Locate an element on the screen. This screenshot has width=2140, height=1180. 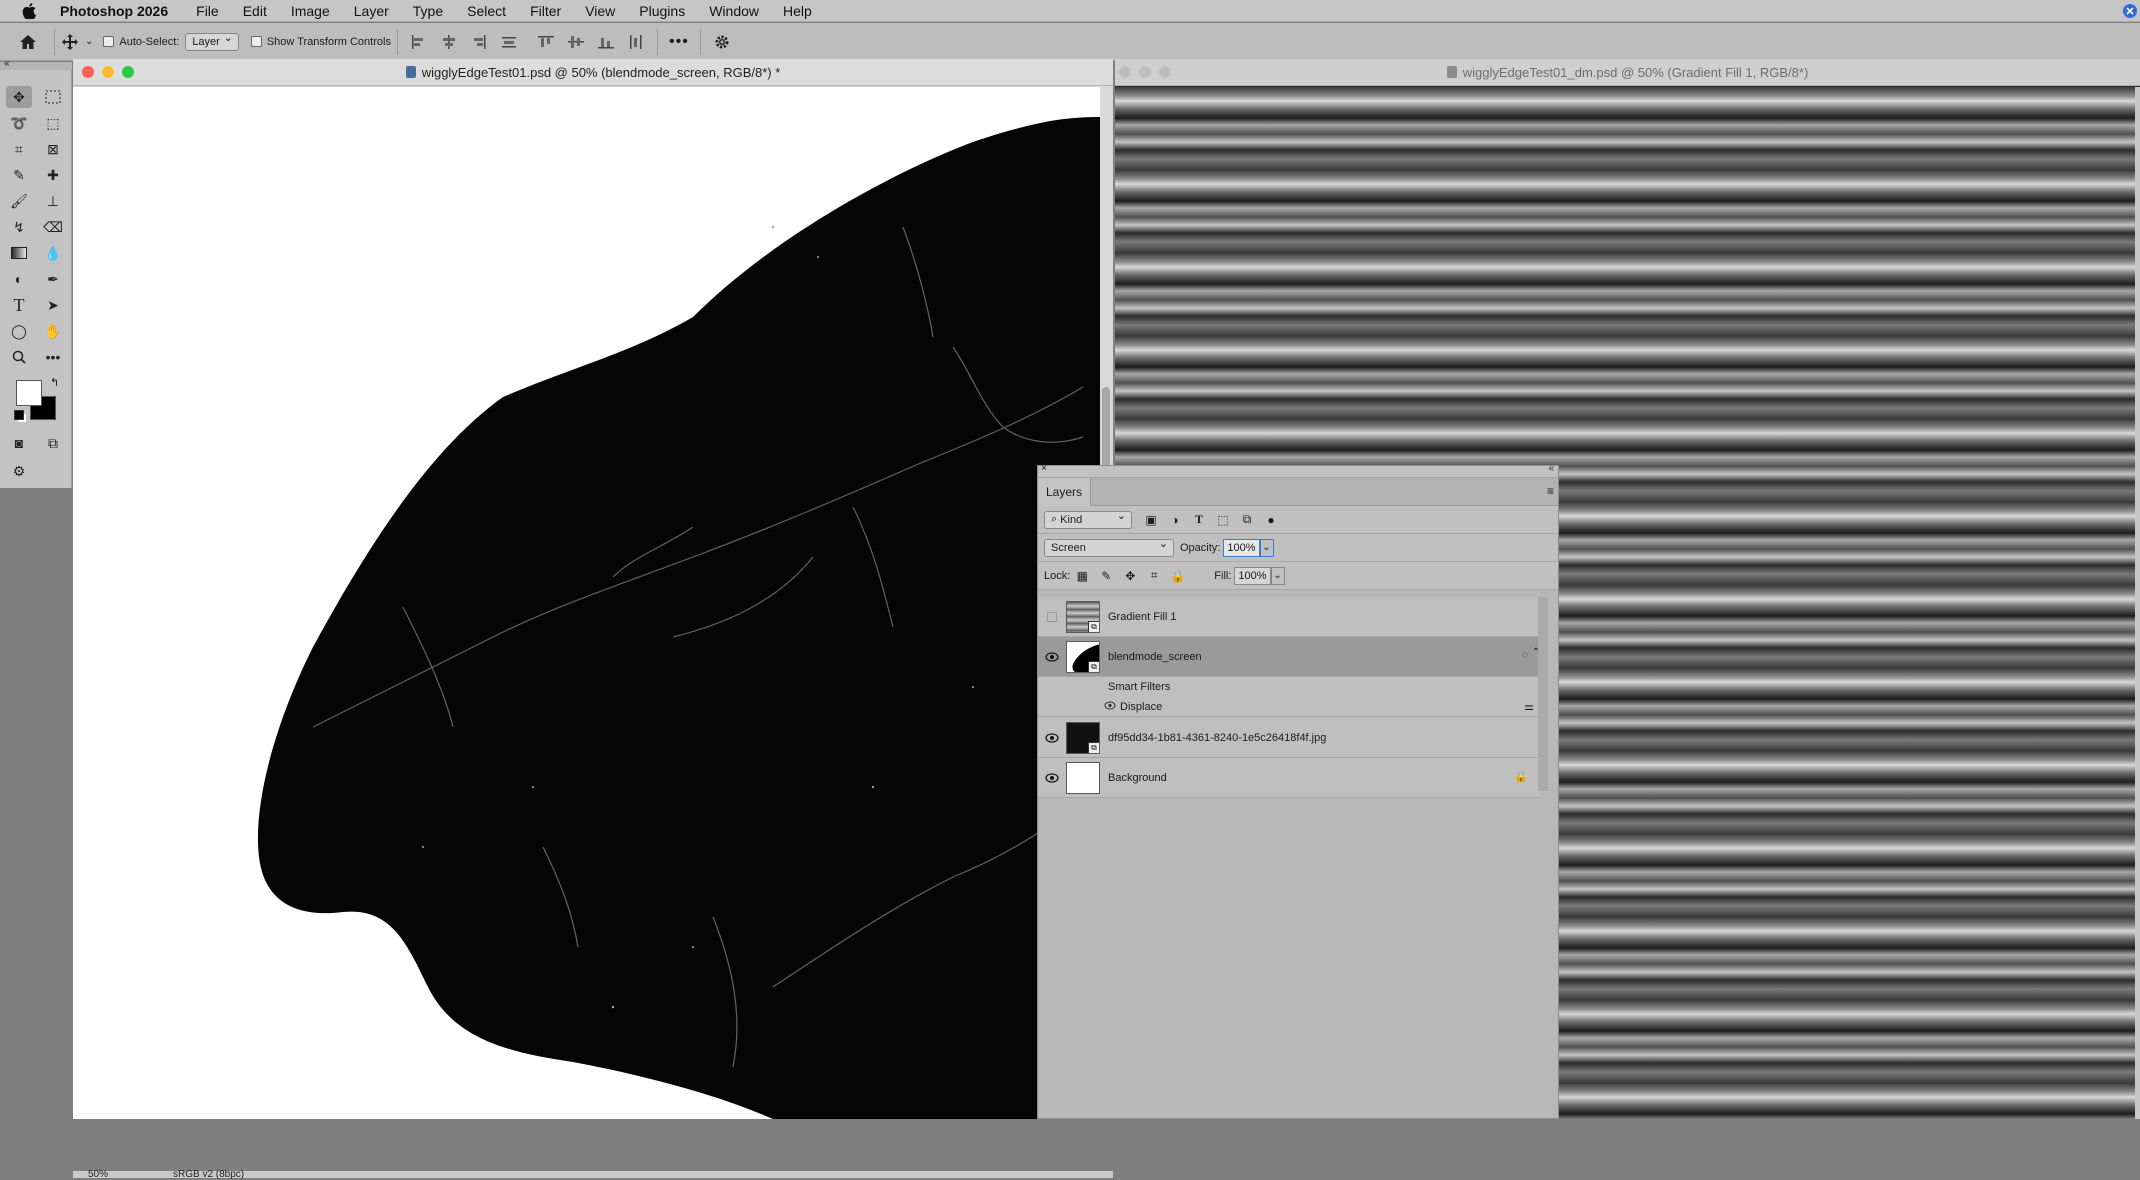
filter-kind-dropdown: ⌕ Kind is located at coordinates (1088, 519).